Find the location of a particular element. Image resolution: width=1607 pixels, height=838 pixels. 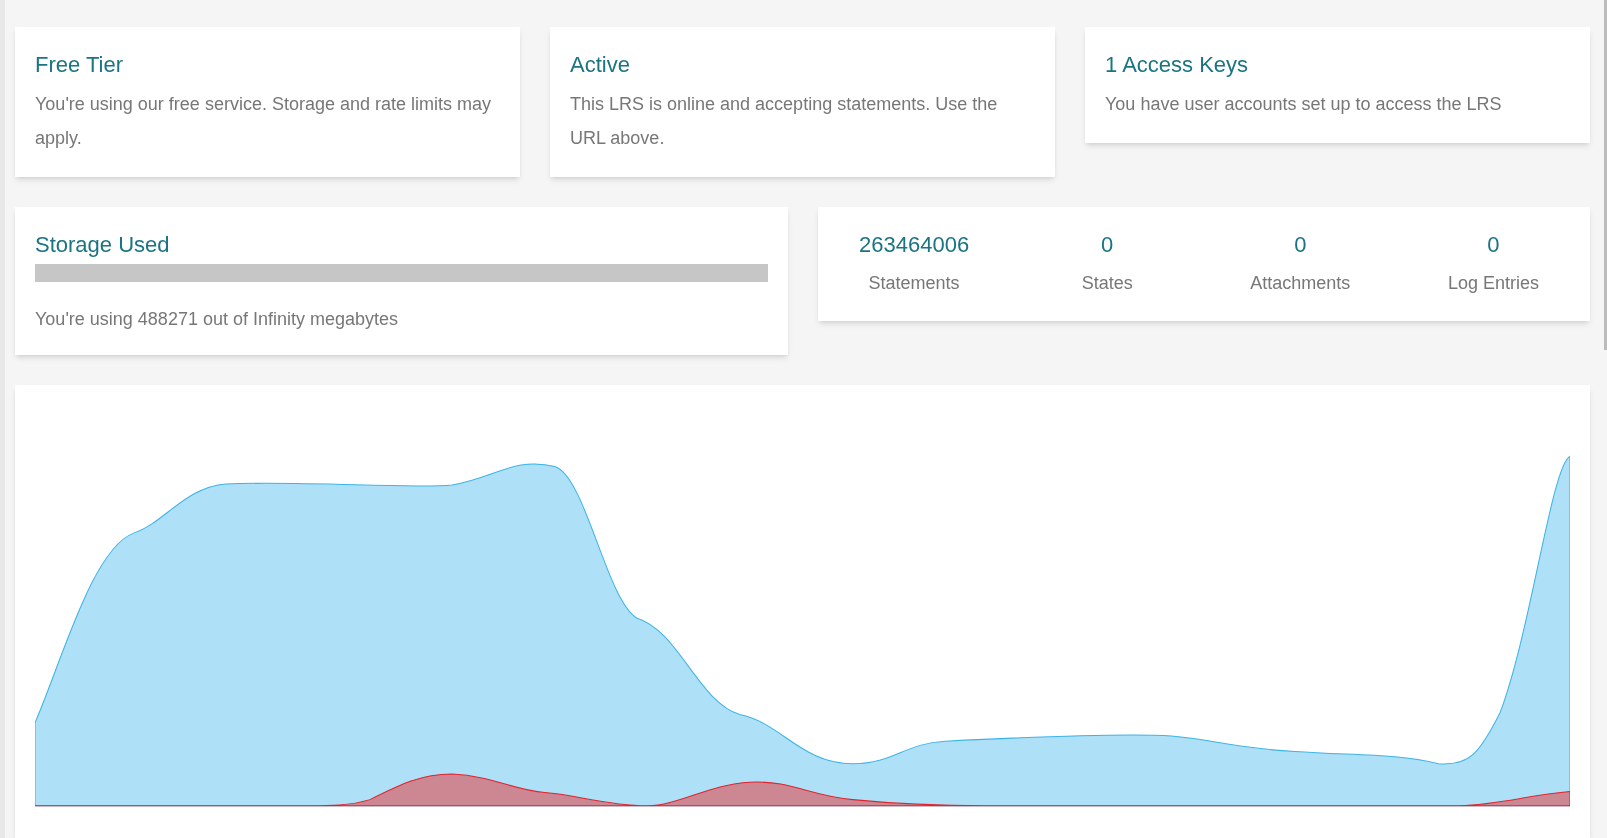

card-description: You're using our free service. Storage and rate limits may apply. is located at coordinates (263, 121).